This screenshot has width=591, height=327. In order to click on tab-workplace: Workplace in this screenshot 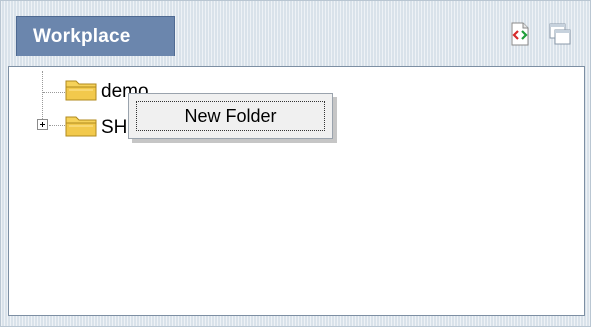, I will do `click(95, 36)`.